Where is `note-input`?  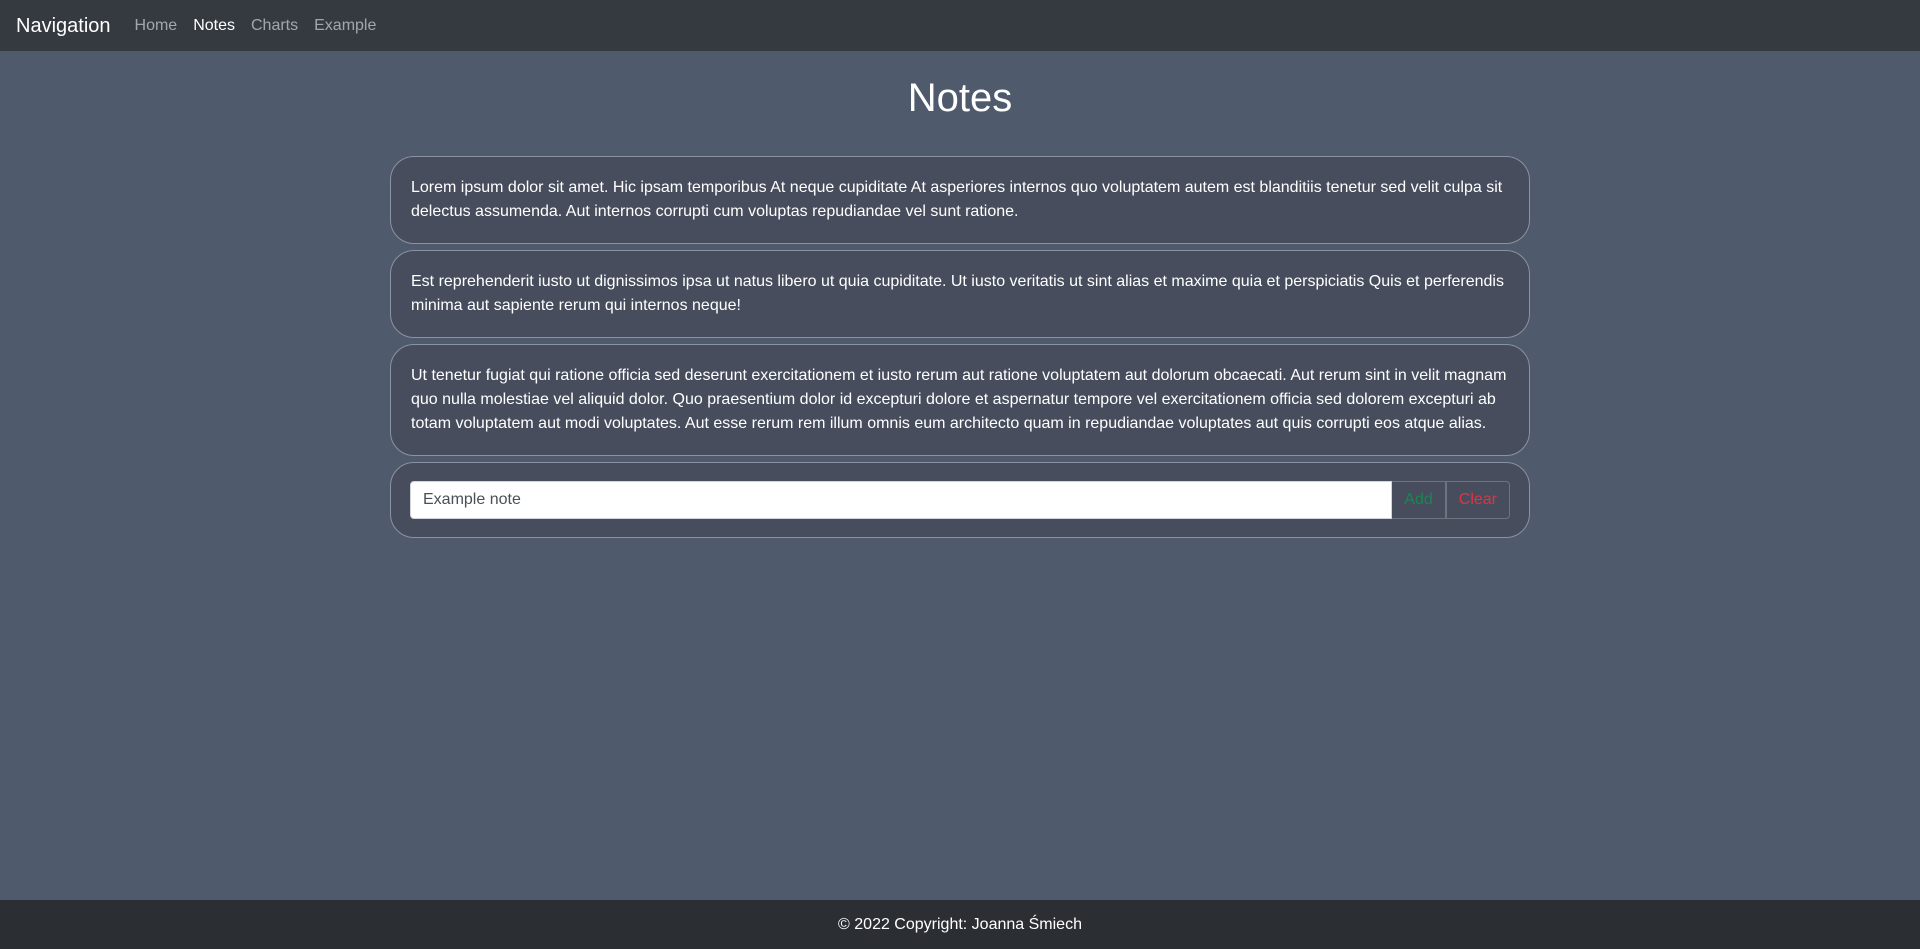
note-input is located at coordinates (901, 500).